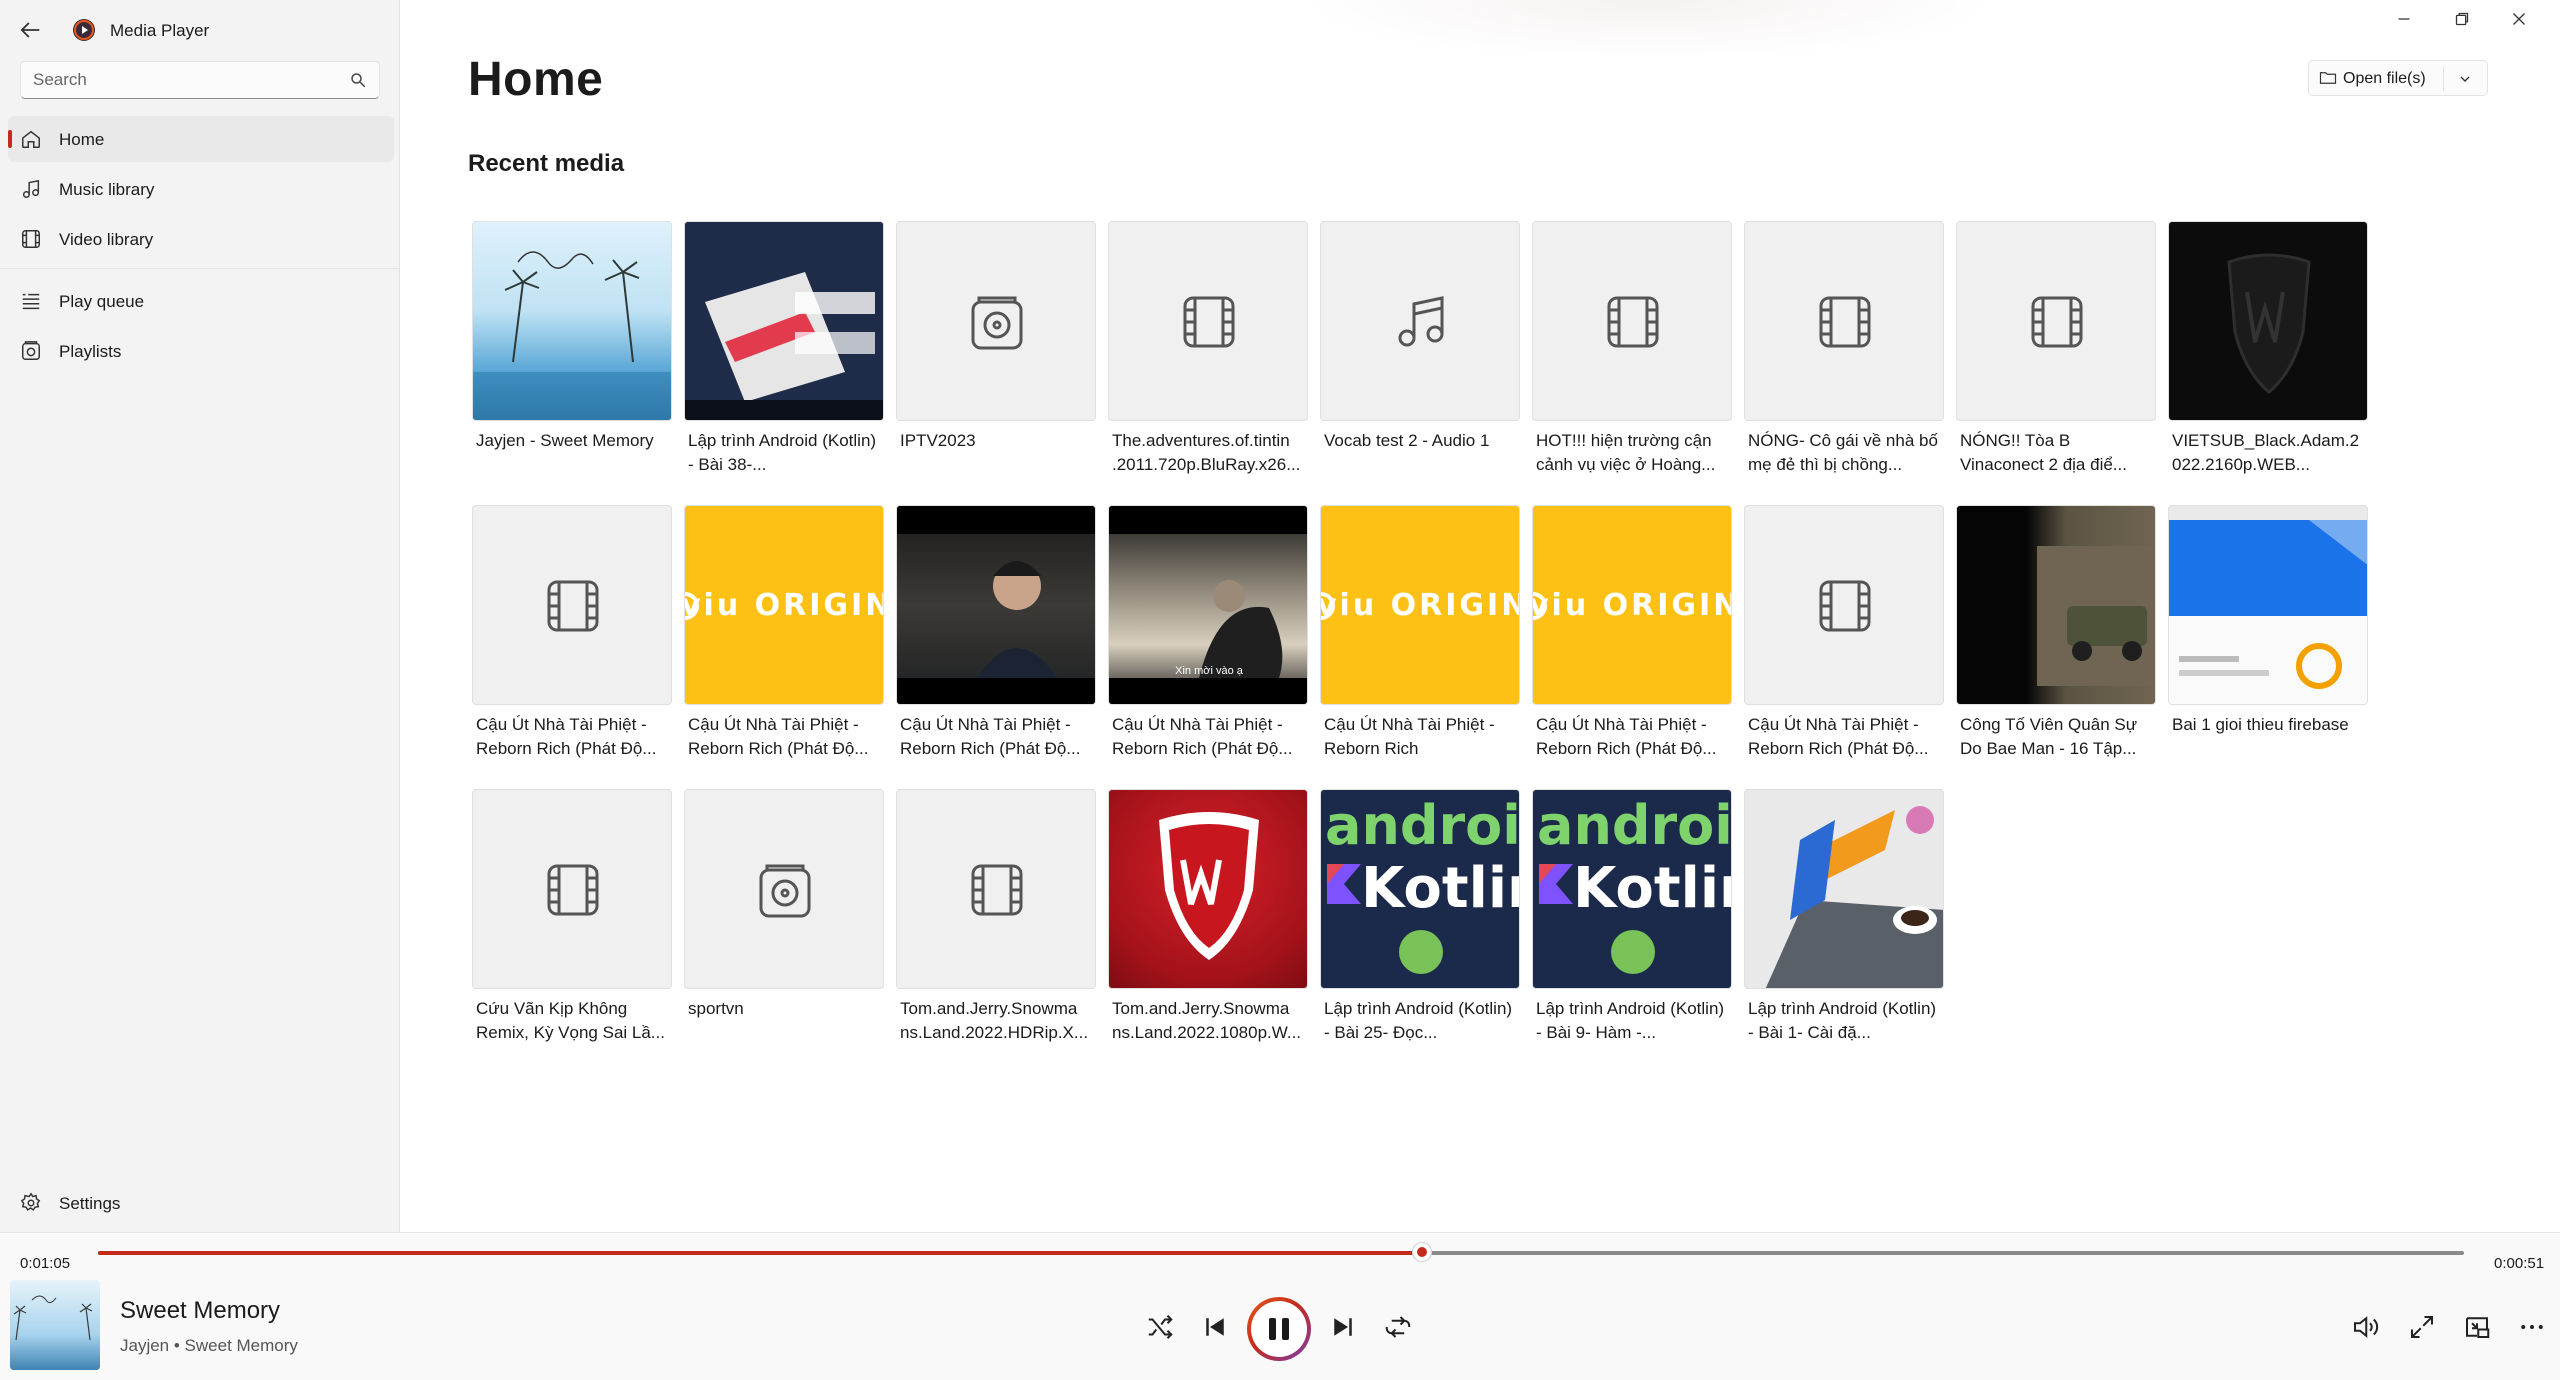  What do you see at coordinates (183, 80) in the screenshot?
I see `search-input` at bounding box center [183, 80].